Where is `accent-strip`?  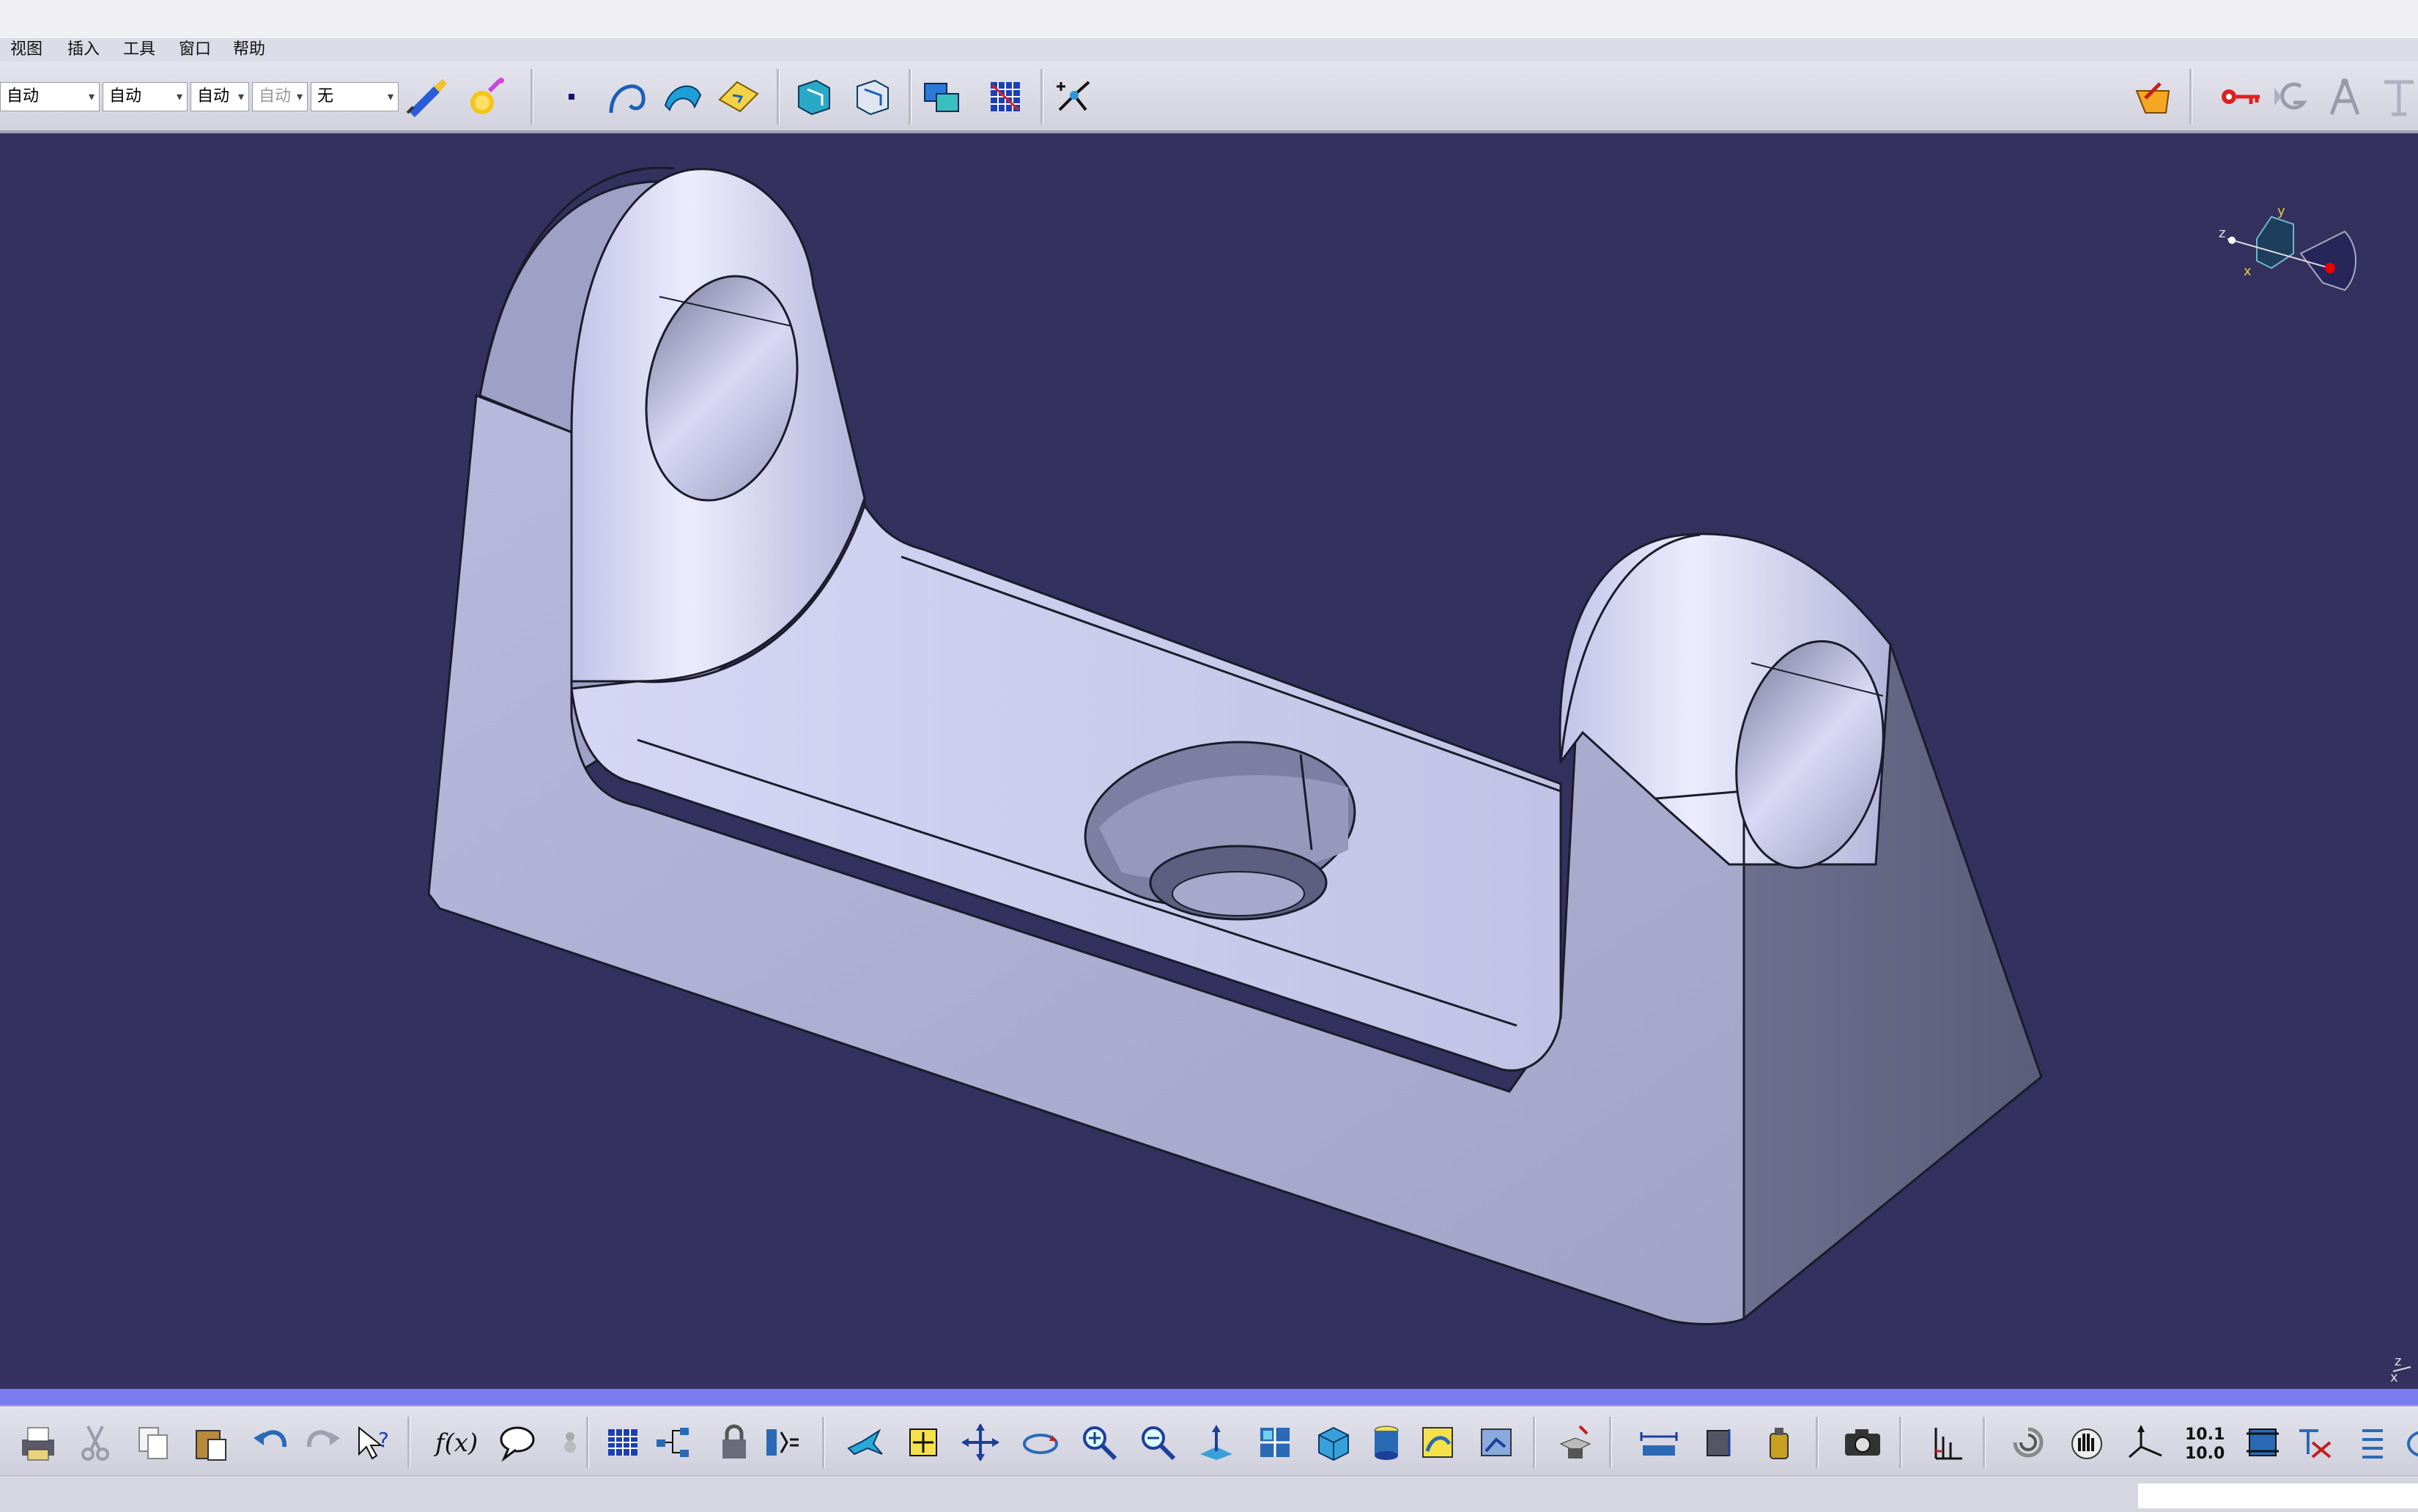 accent-strip is located at coordinates (1209, 1397).